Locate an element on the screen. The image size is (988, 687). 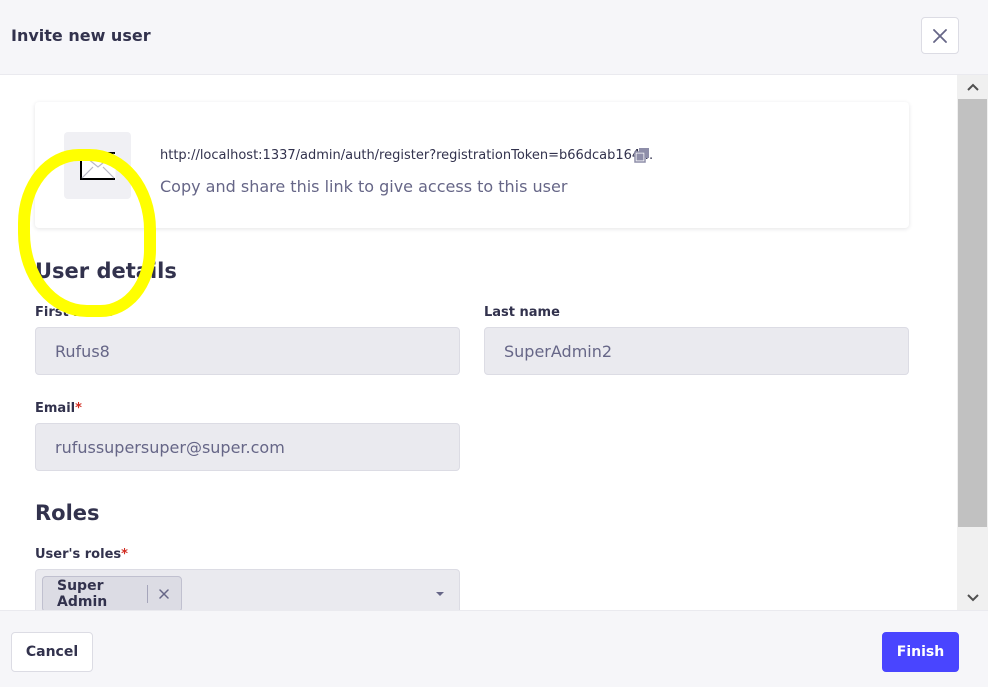
close-button is located at coordinates (940, 35).